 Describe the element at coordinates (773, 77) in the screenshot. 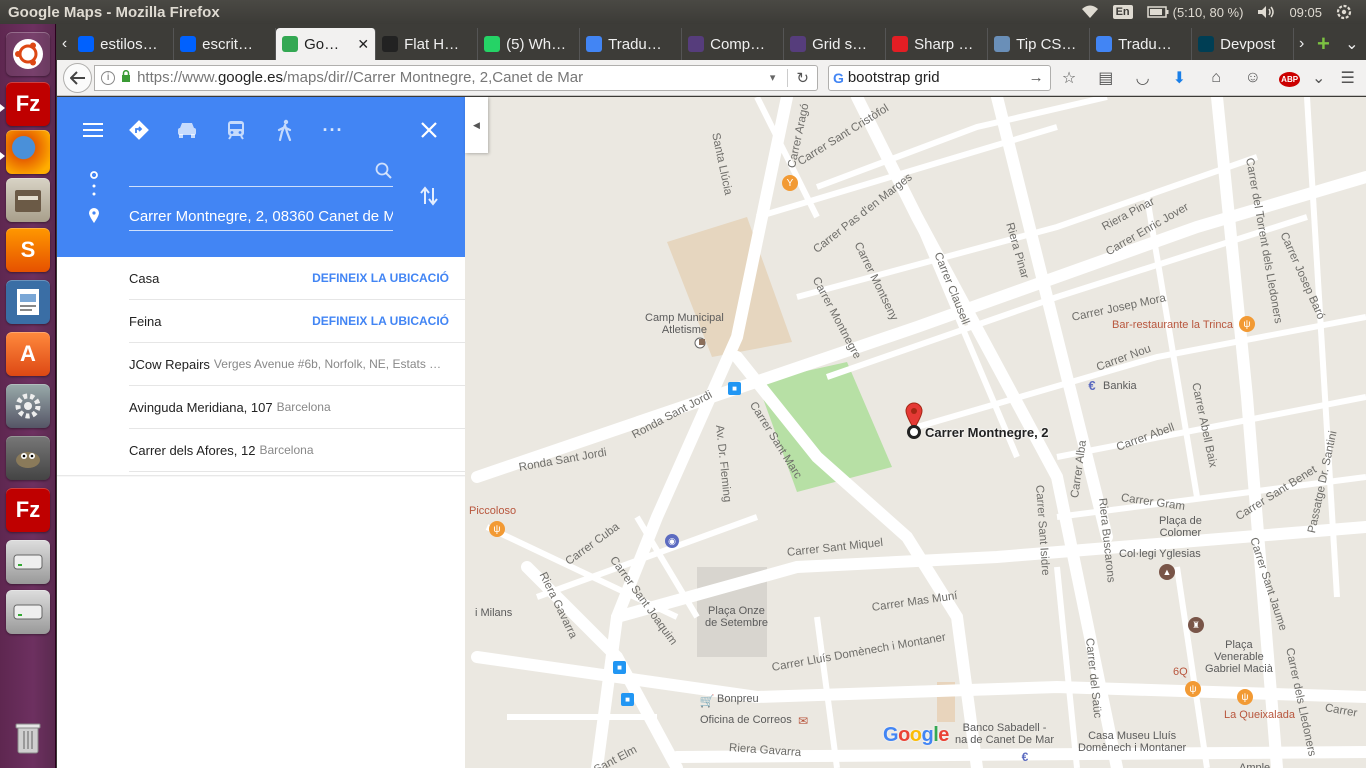

I see `url-dropdown-icon: ▾` at that location.